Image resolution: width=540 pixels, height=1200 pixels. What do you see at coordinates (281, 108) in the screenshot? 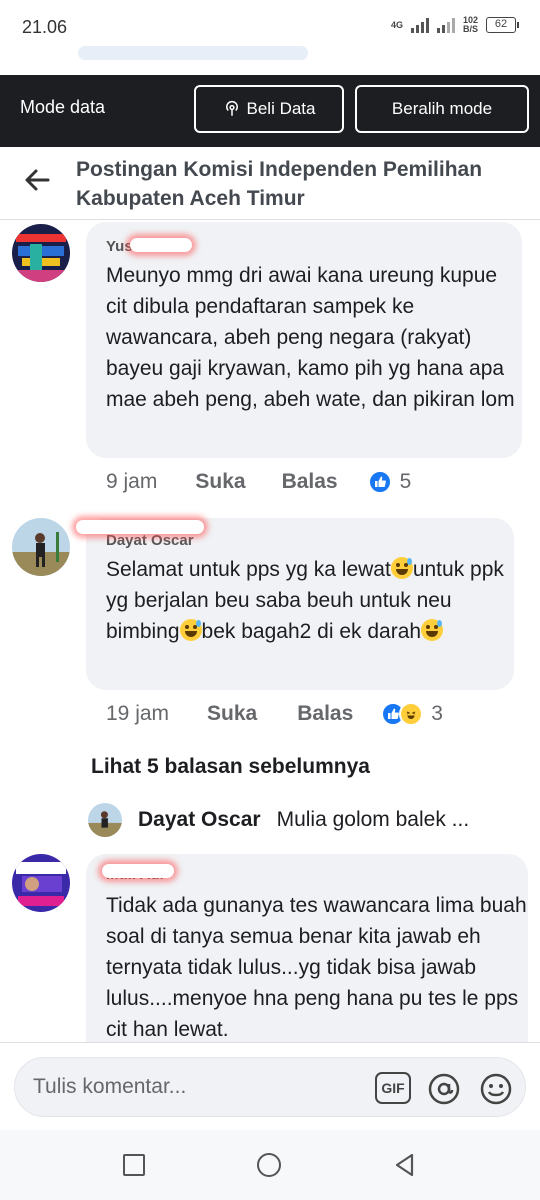
I see `buy-data-label: Beli Data` at bounding box center [281, 108].